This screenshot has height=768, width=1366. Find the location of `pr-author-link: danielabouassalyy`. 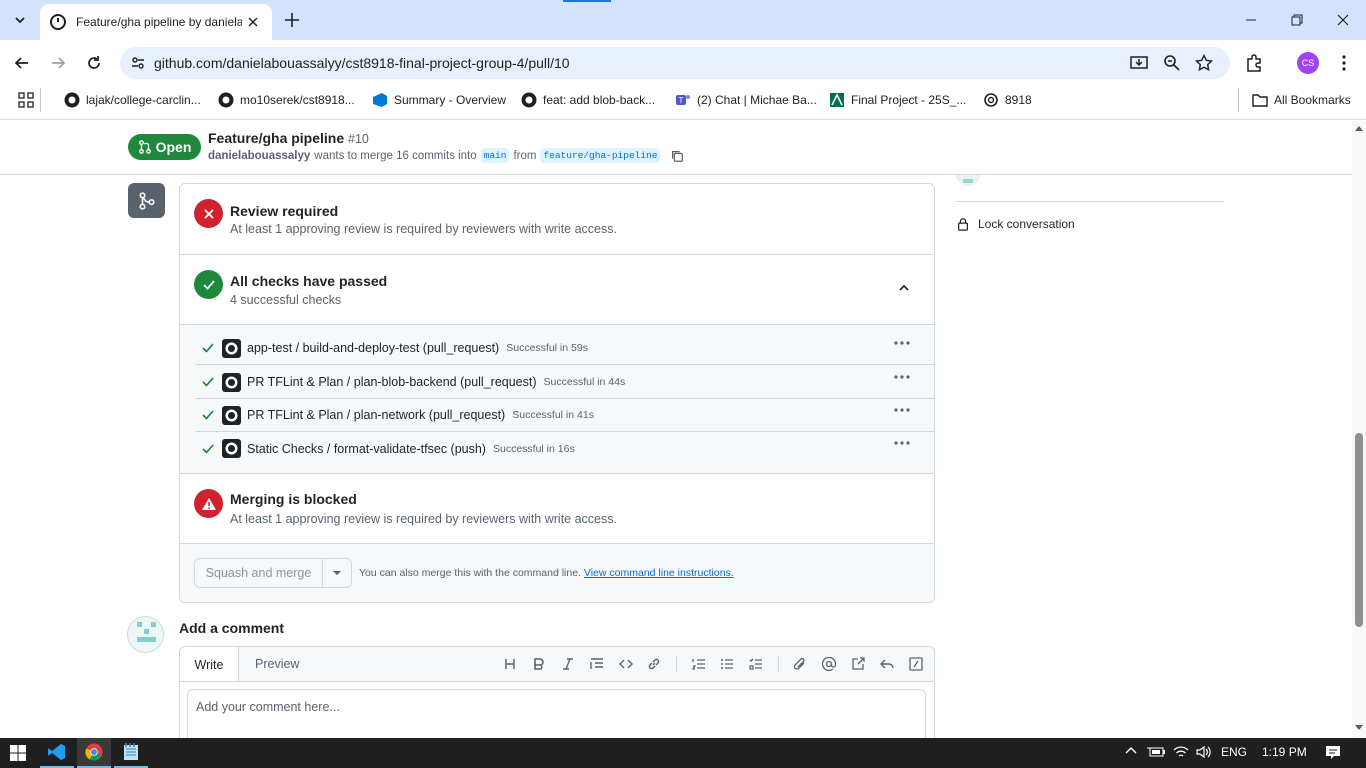

pr-author-link: danielabouassalyy is located at coordinates (259, 156).